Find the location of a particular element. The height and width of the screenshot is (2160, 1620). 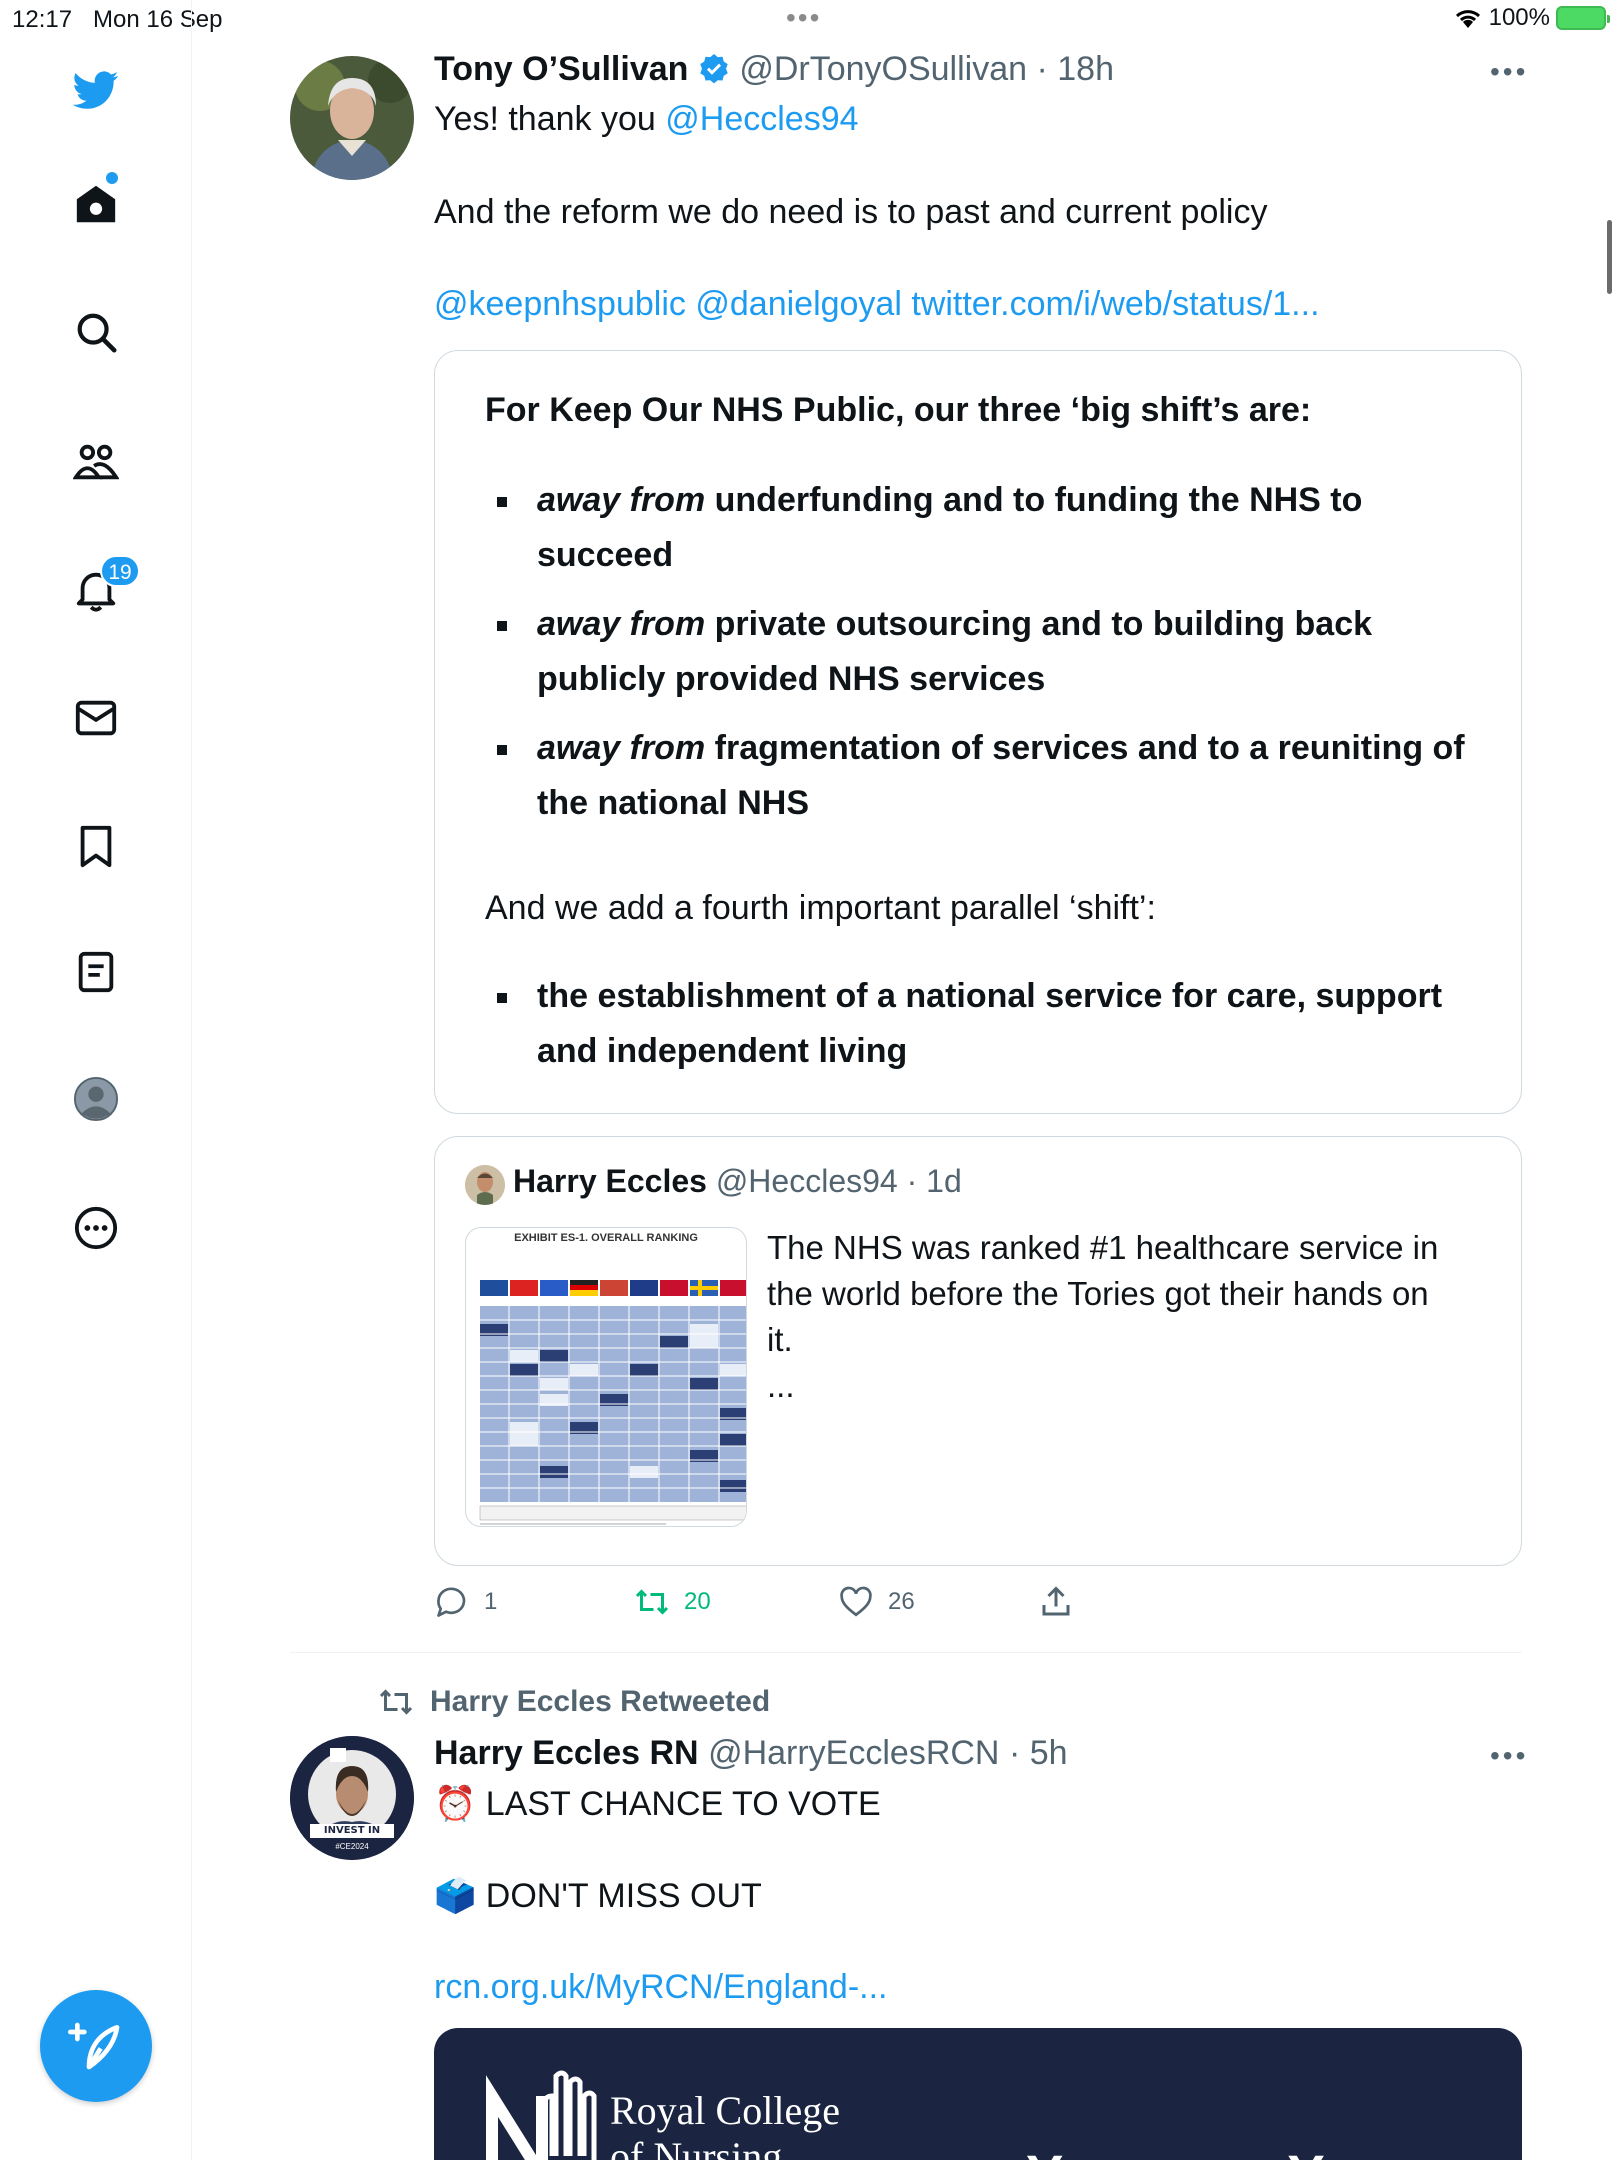

communities-icon is located at coordinates (96, 462).